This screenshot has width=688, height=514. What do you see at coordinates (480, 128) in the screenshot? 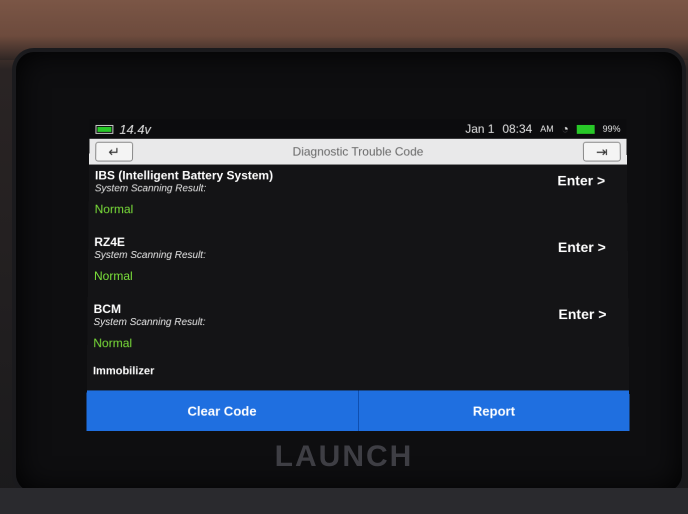
I see `date: Jan 1` at bounding box center [480, 128].